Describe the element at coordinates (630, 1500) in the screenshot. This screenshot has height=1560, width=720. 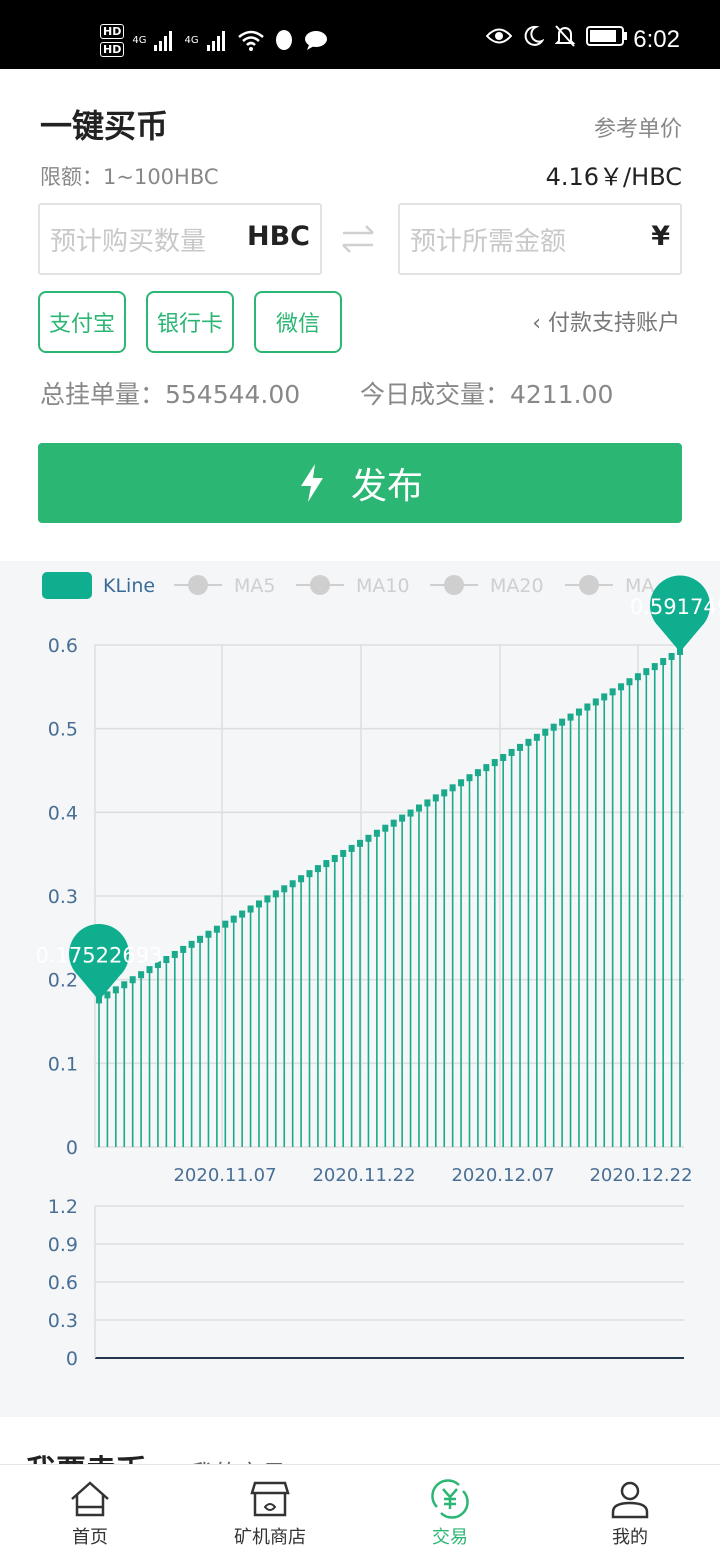
I see `user-icon` at that location.